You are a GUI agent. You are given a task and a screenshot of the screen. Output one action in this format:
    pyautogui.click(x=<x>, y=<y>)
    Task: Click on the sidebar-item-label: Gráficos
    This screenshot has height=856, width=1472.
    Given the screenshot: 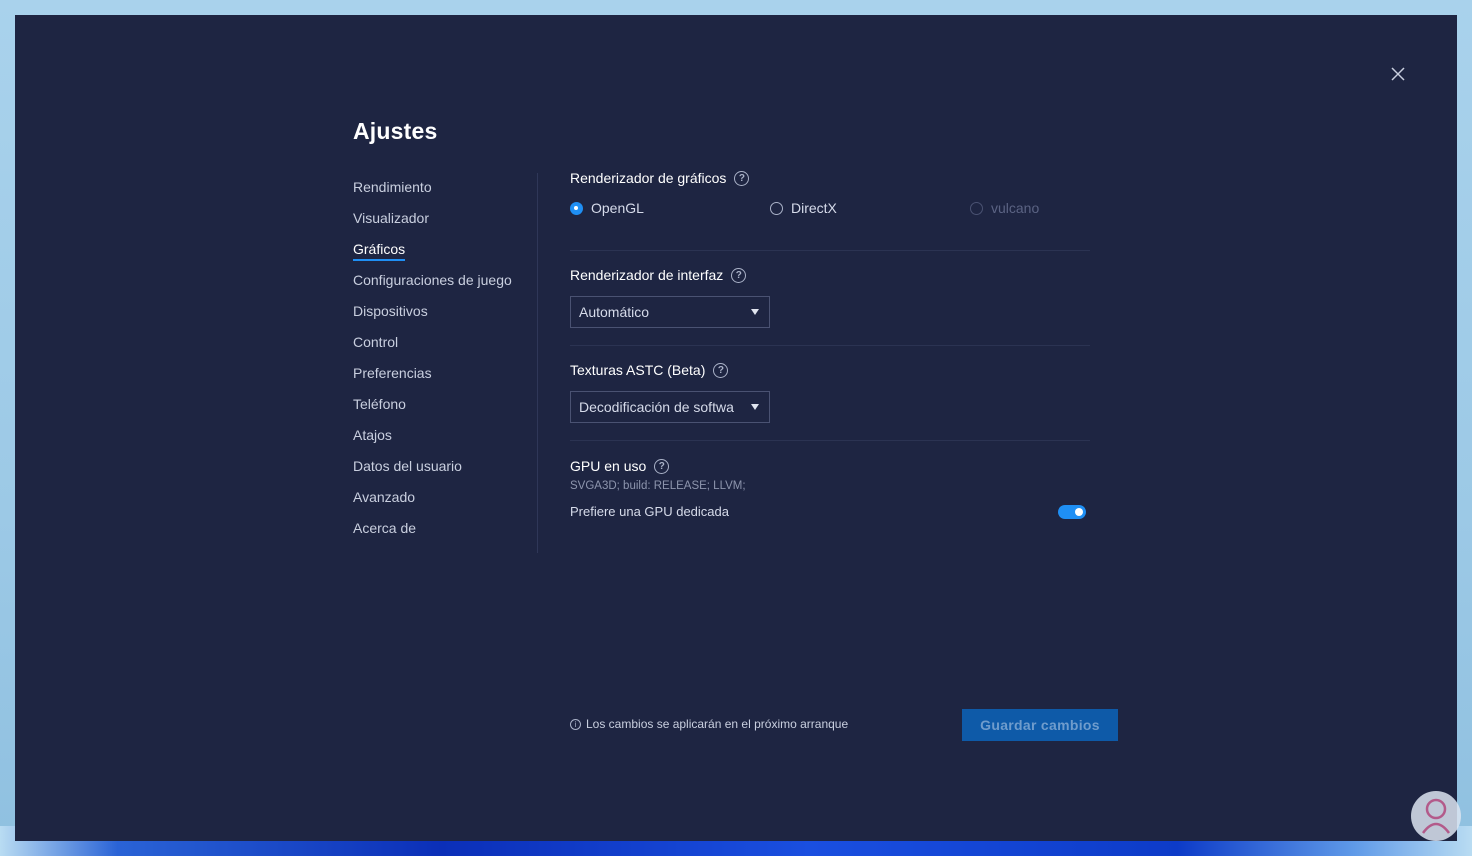 What is the action you would take?
    pyautogui.click(x=379, y=251)
    